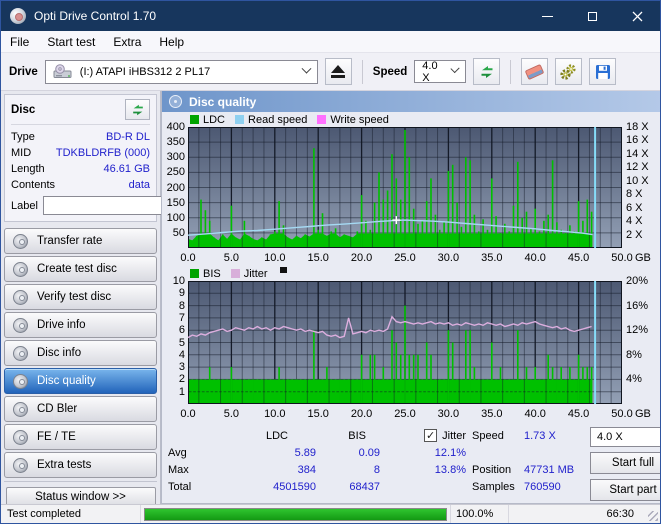 This screenshot has width=661, height=524. Describe the element at coordinates (578, 258) in the screenshot. I see `axis-tick-label: 45.0` at that location.